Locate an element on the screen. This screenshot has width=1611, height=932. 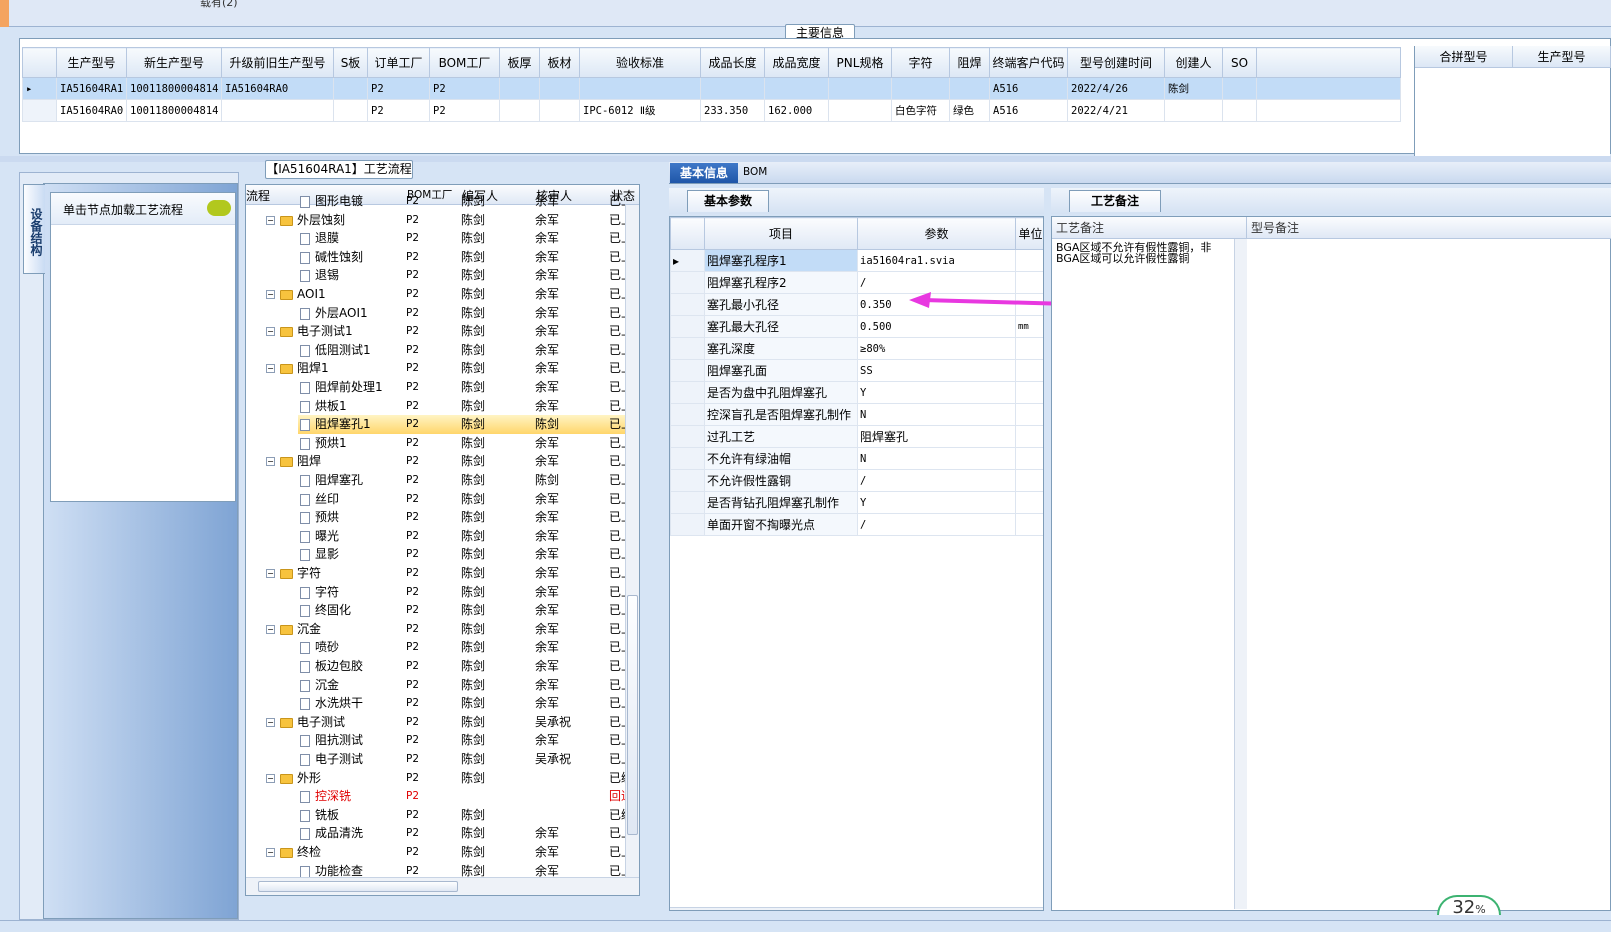
param-value: 0.500 is located at coordinates (936, 326).